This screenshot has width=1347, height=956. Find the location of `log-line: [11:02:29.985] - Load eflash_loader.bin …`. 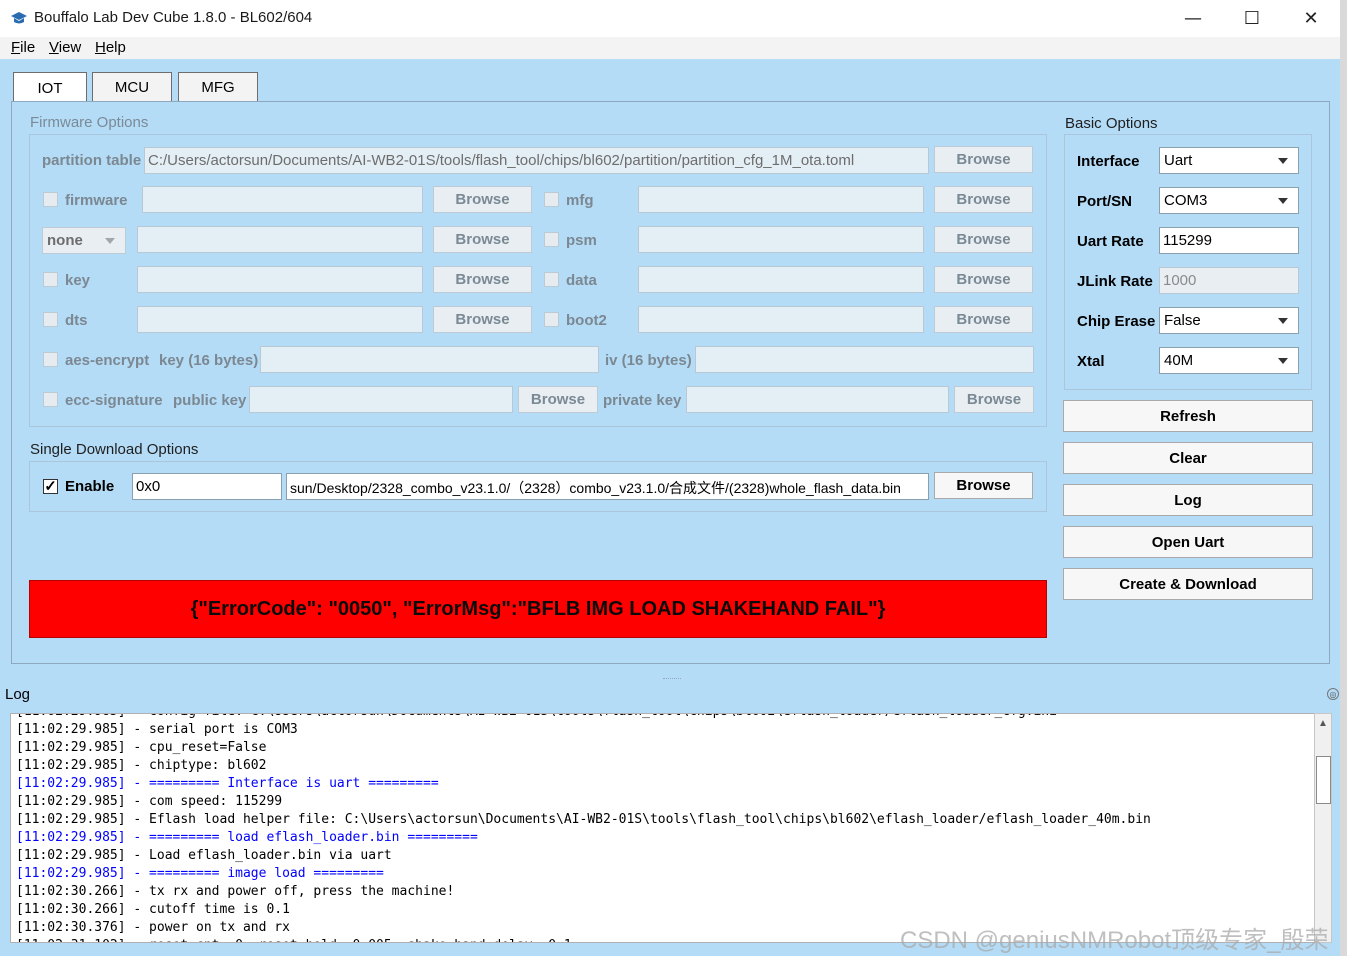

log-line: [11:02:29.985] - Load eflash_loader.bin … is located at coordinates (204, 855).